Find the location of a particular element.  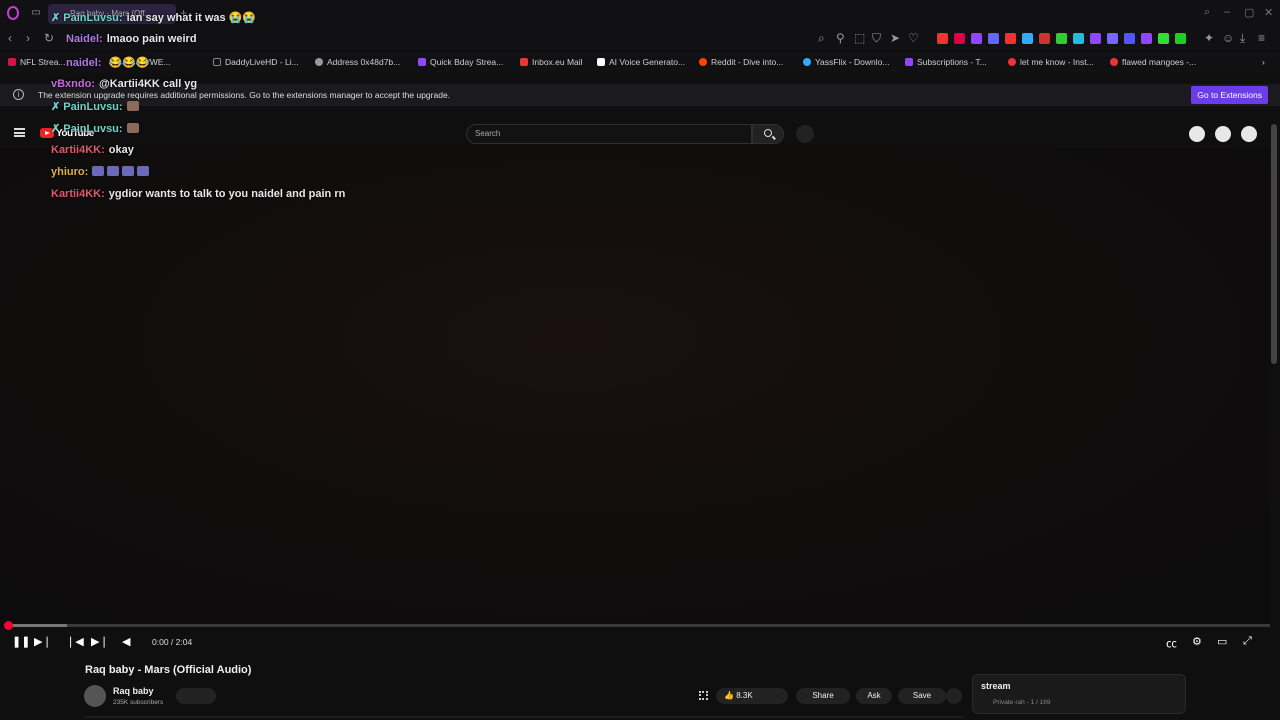

back-icon: ‹ is located at coordinates (10, 38).